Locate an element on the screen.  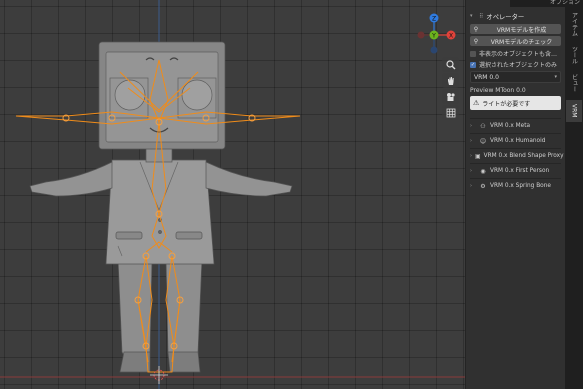
tab-vrm: VRM is located at coordinates (574, 111).